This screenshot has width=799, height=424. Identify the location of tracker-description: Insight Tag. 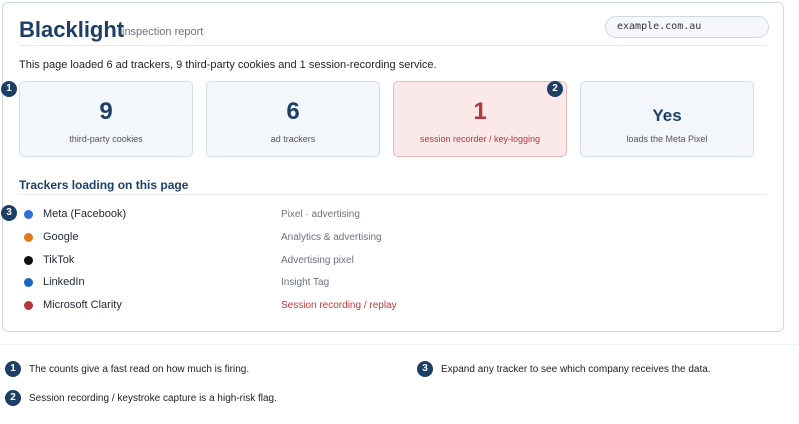
(305, 282).